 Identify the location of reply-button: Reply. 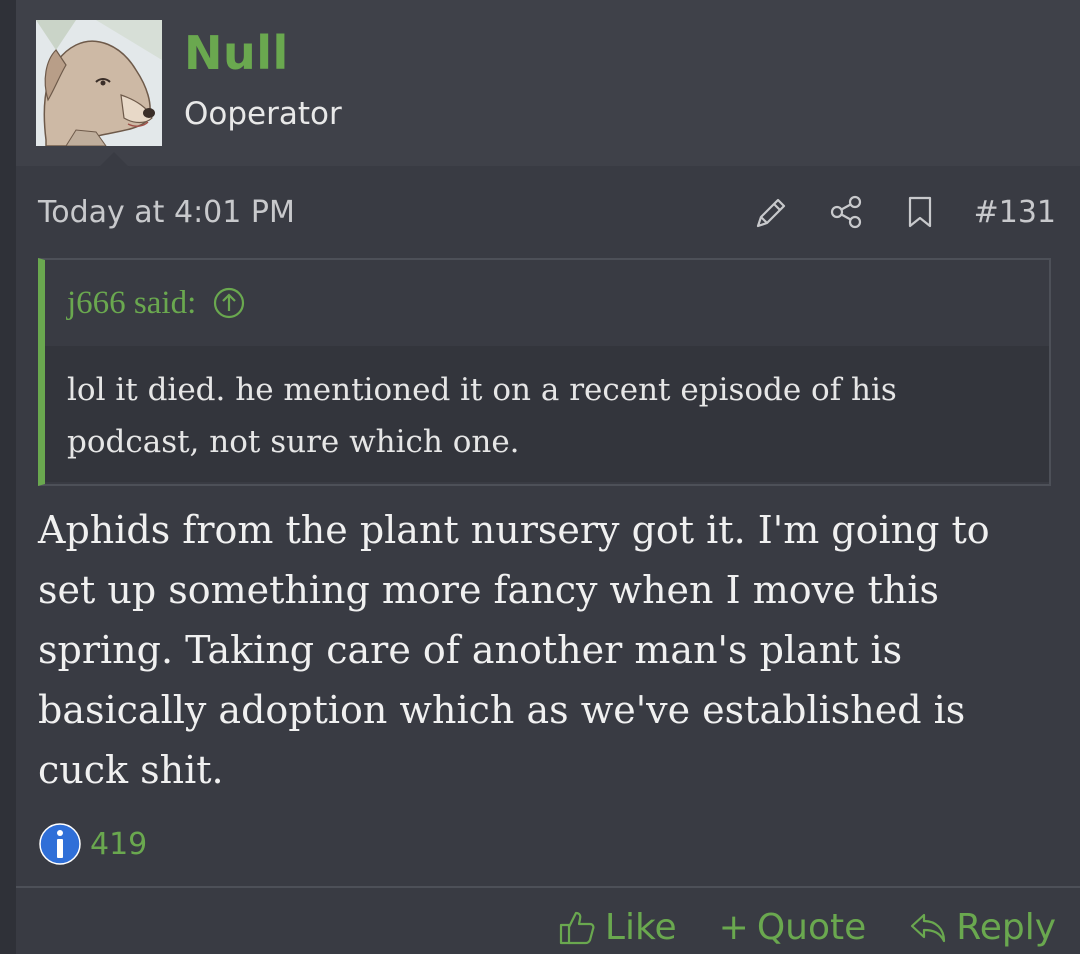
(982, 927).